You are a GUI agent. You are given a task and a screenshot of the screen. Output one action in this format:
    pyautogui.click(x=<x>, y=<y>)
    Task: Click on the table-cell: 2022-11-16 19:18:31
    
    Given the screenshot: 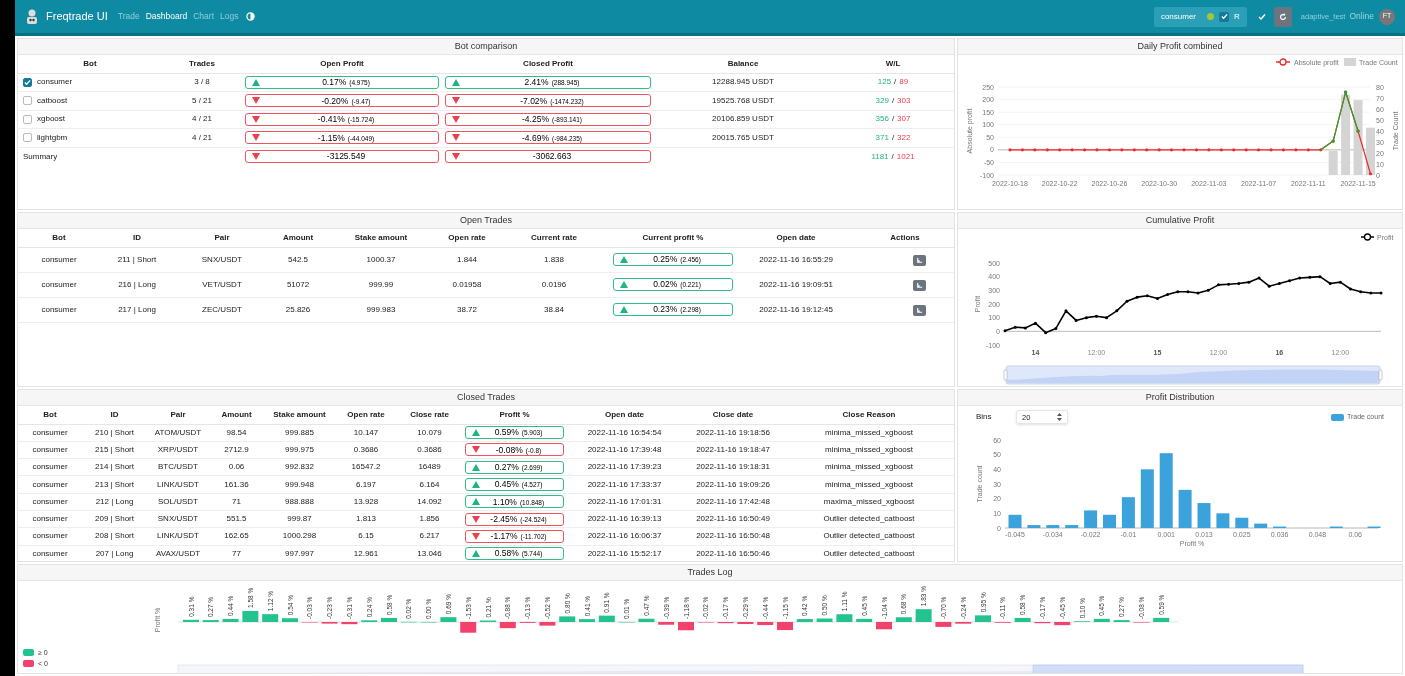 What is the action you would take?
    pyautogui.click(x=733, y=467)
    